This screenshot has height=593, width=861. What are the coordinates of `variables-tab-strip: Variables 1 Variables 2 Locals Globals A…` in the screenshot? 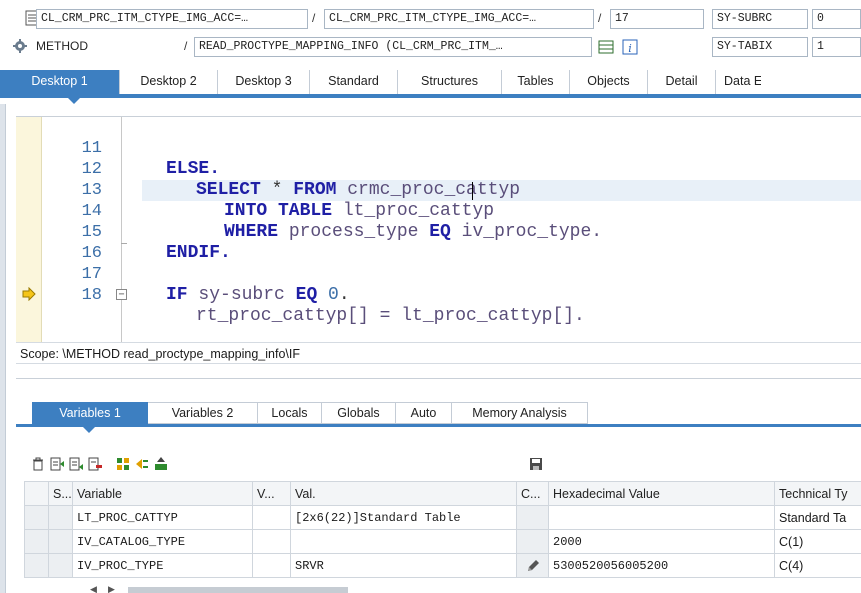 It's located at (310, 413).